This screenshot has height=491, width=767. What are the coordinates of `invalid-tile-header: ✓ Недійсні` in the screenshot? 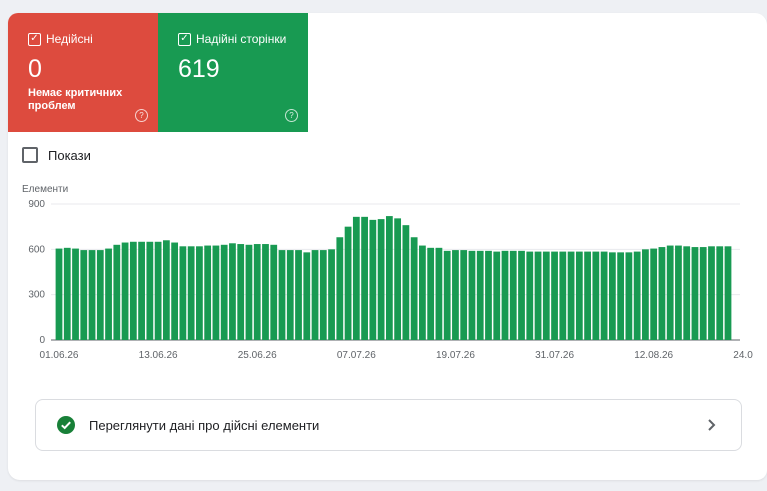 It's located at (60, 39).